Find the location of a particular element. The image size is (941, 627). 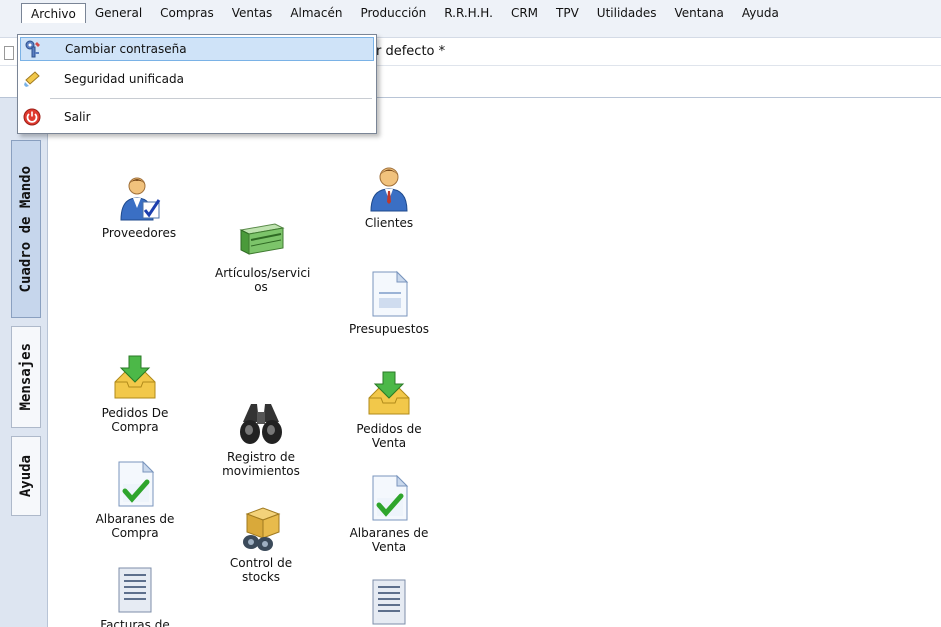

shortcut-control-de-stocks: Control de stocks is located at coordinates (261, 544).